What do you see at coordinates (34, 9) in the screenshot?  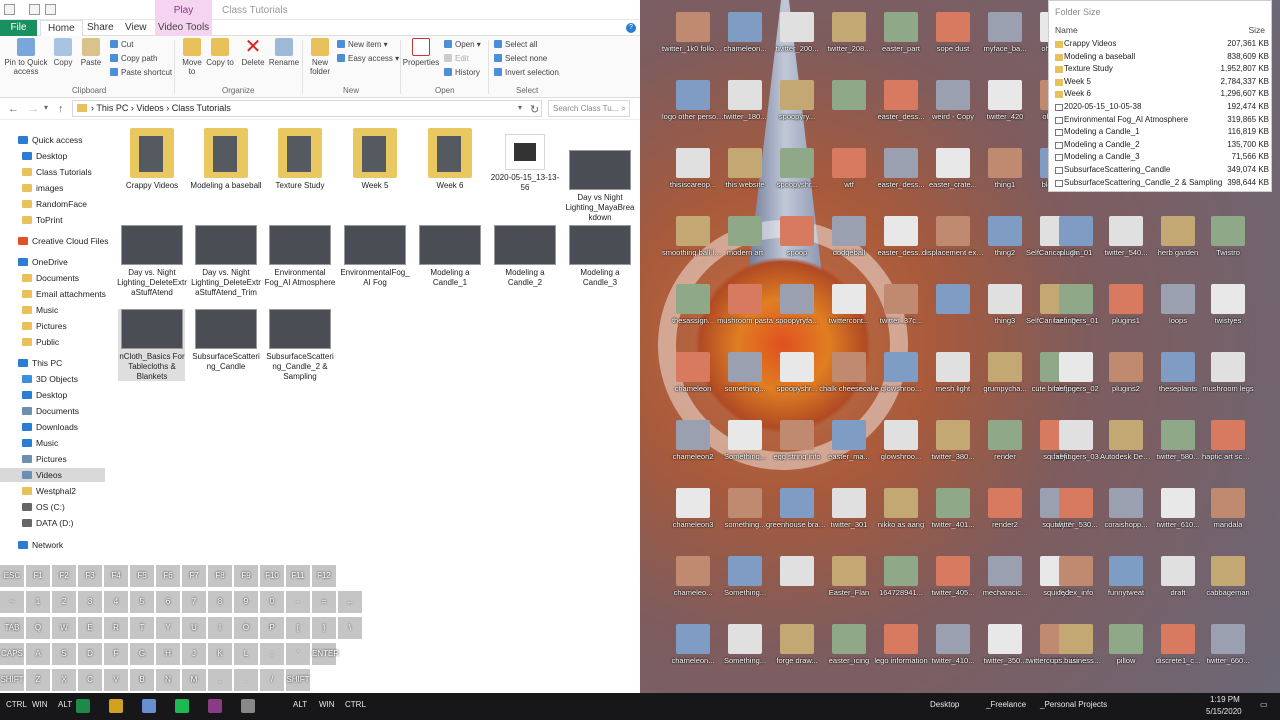 I see `properties-quick-icon` at bounding box center [34, 9].